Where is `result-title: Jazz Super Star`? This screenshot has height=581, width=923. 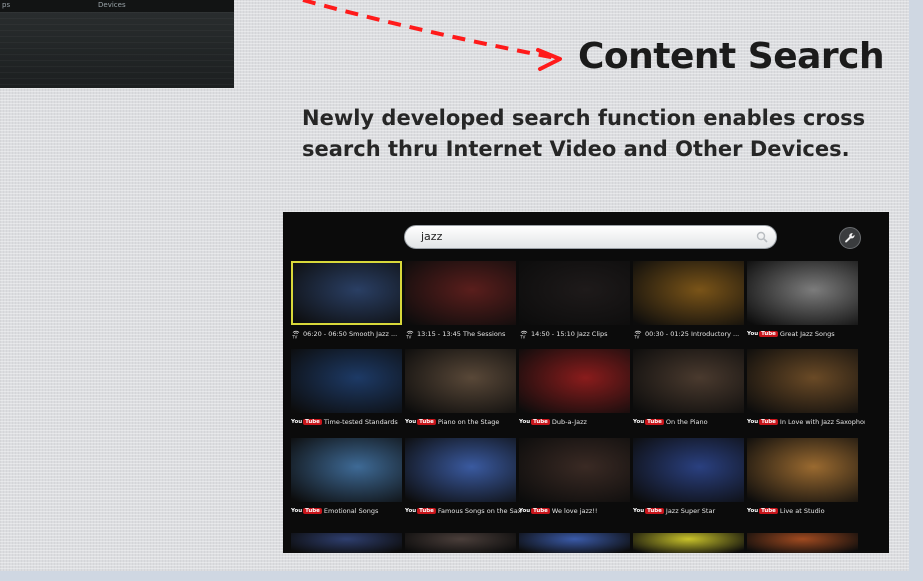
result-title: Jazz Super Star is located at coordinates (690, 511).